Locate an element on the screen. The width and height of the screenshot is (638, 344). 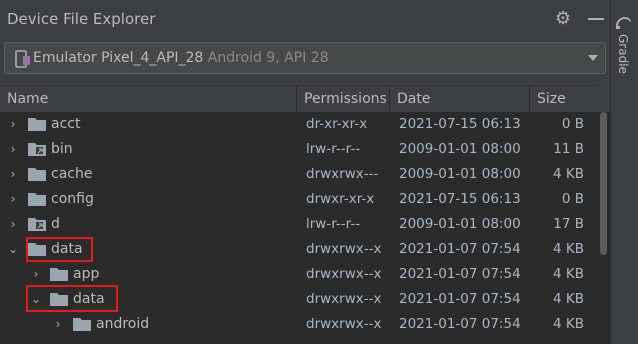
file-name: app is located at coordinates (86, 274).